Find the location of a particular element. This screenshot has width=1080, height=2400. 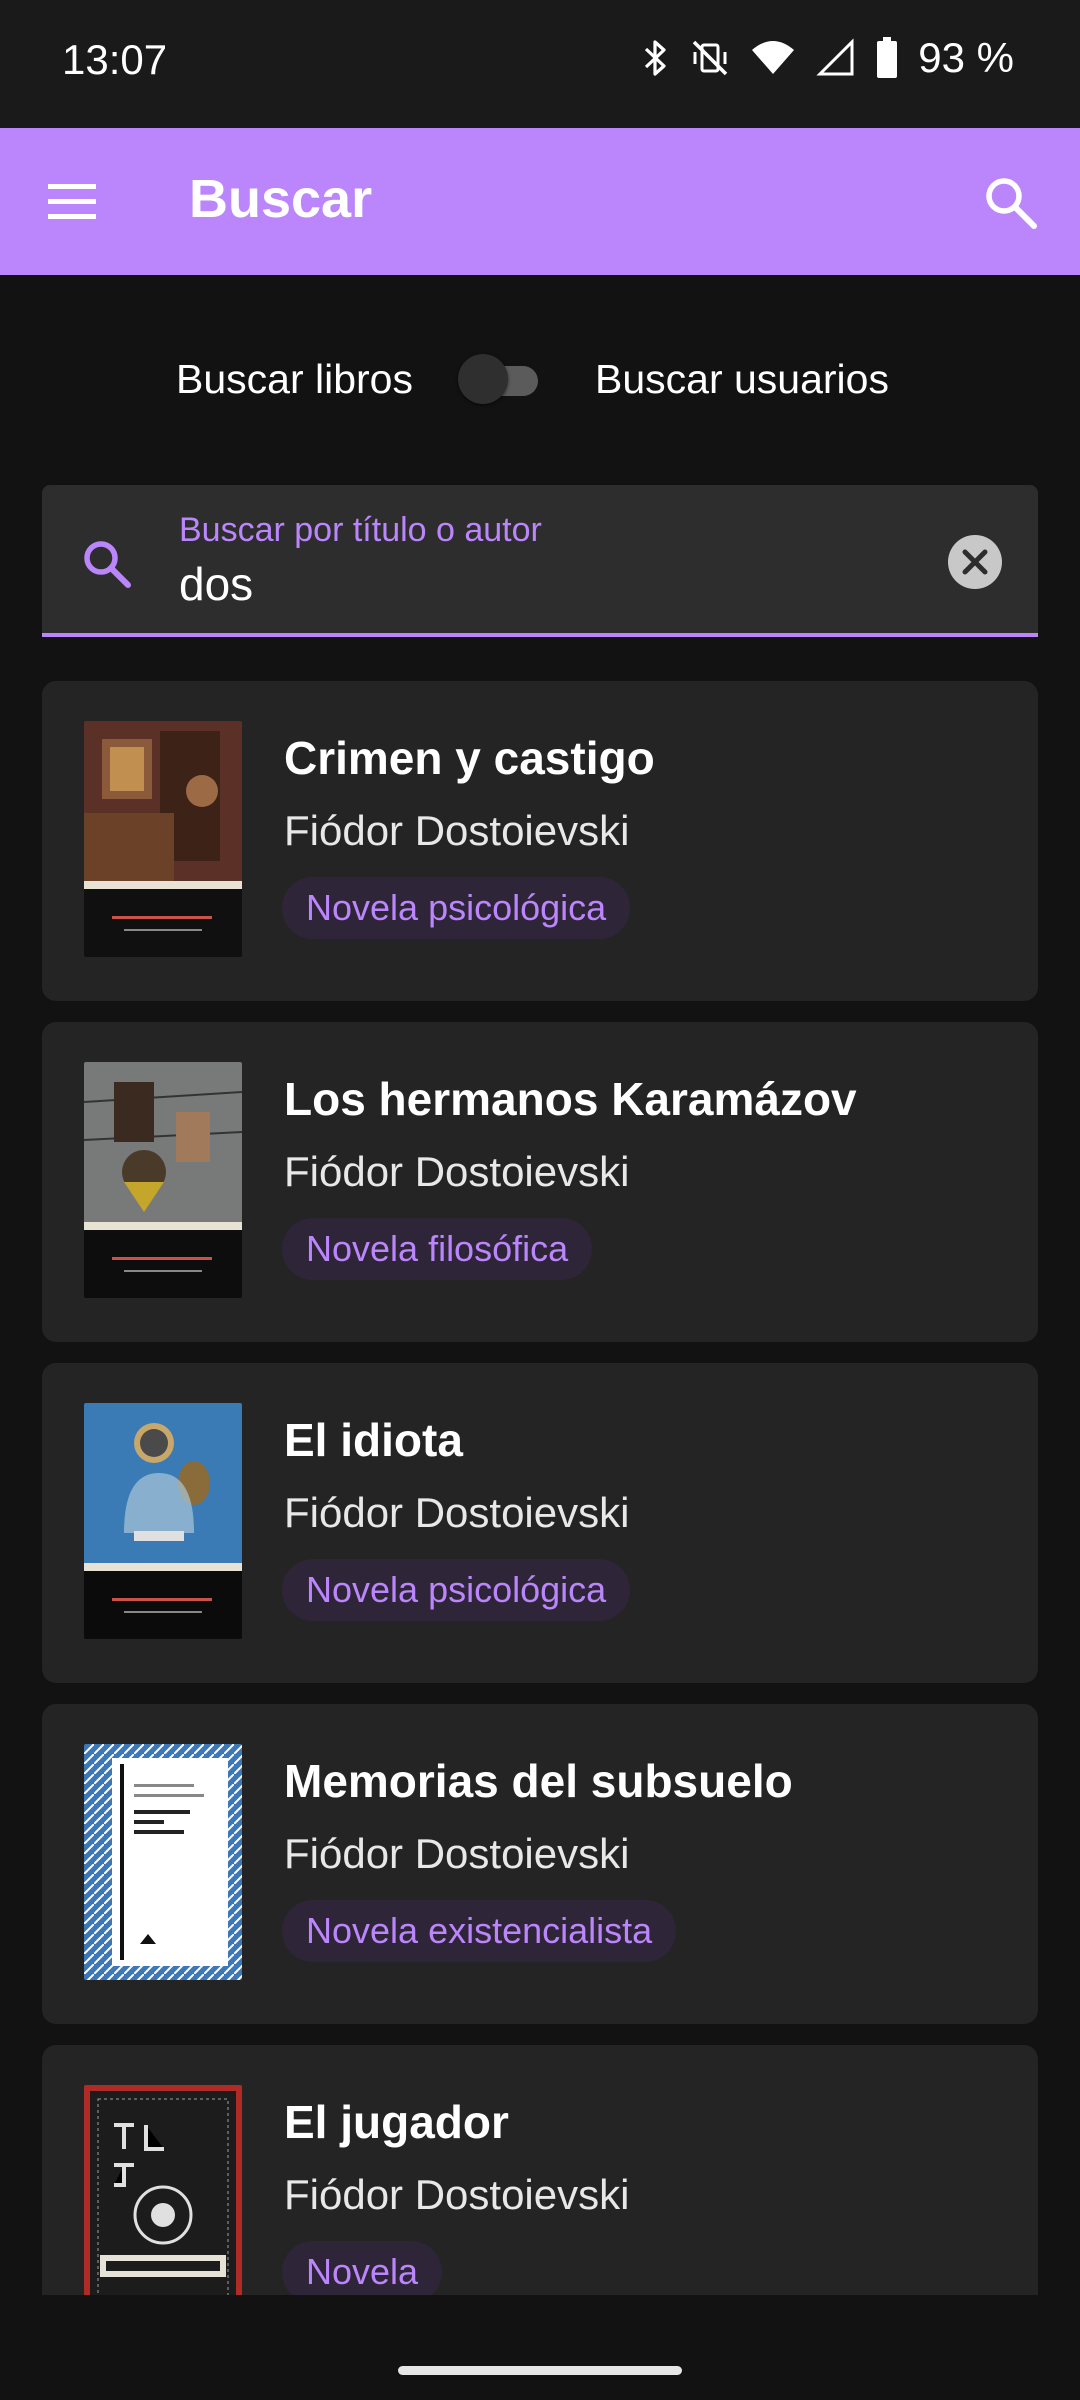

search-mode-toggle-row: Buscar libros Buscar usuarios is located at coordinates (540, 381).